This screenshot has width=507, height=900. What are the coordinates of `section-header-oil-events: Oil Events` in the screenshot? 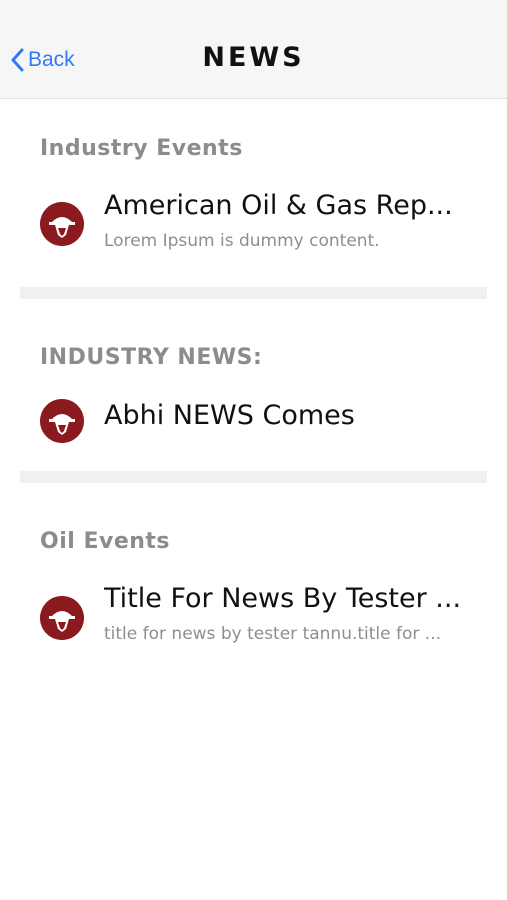 It's located at (105, 541).